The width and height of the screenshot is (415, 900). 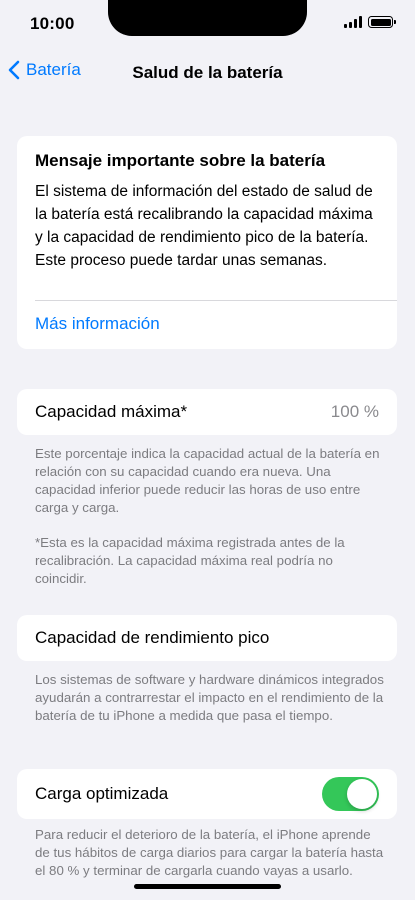 I want to click on status-bar: 10:00, so click(x=207, y=25).